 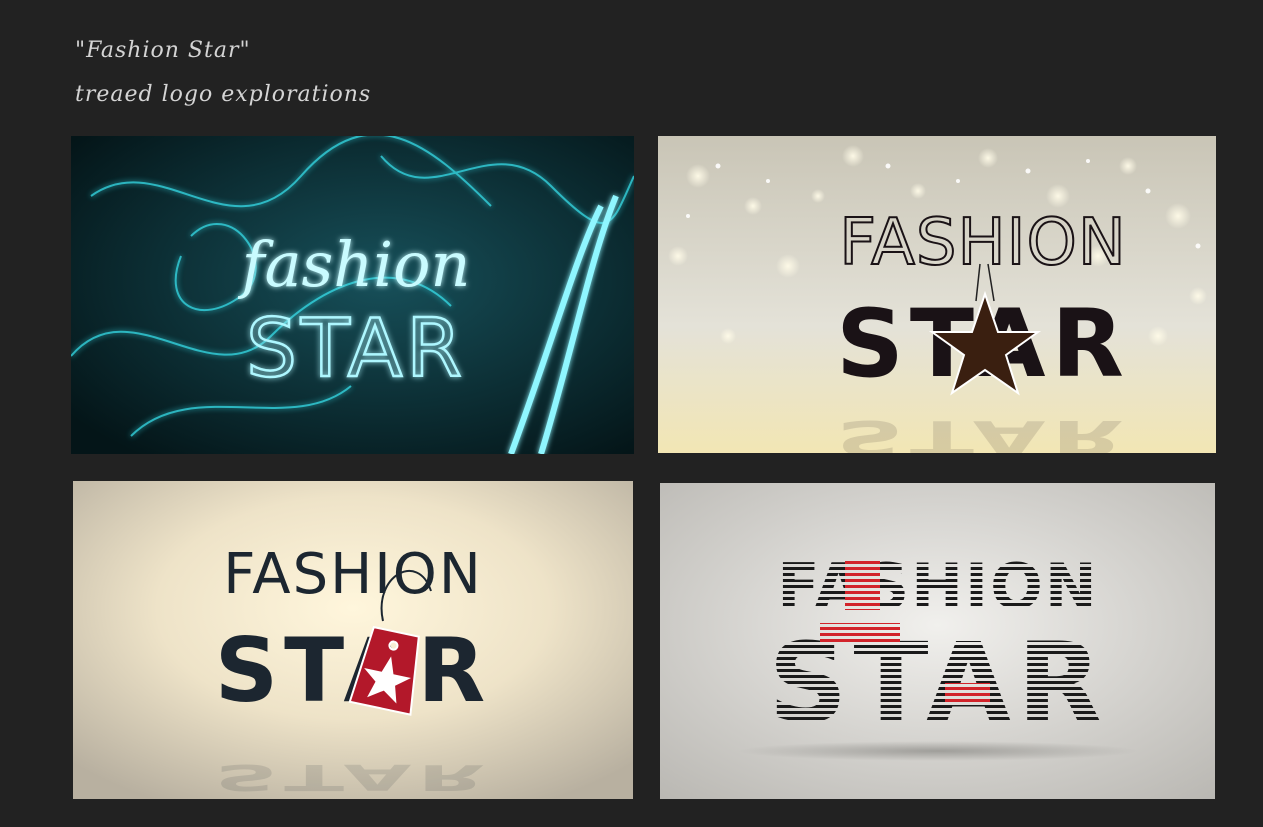 I want to click on tag-word1: FASHION, so click(x=353, y=574).